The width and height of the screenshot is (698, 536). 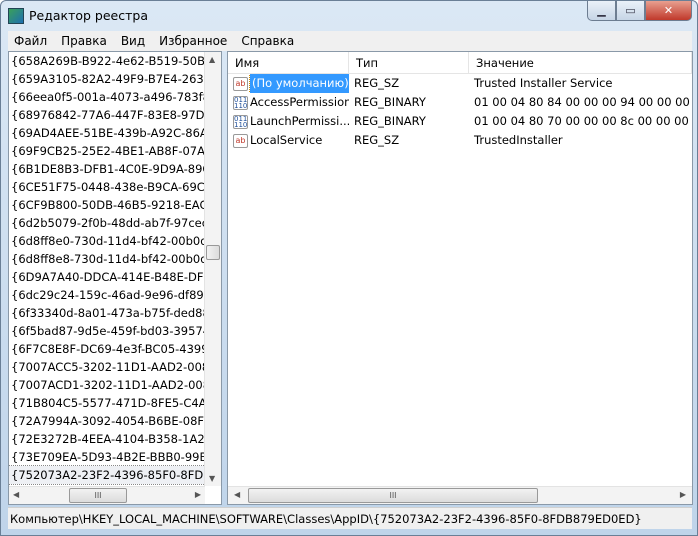 I want to click on tree-vertical-scrollbar: ▲ ▼, so click(x=212, y=269).